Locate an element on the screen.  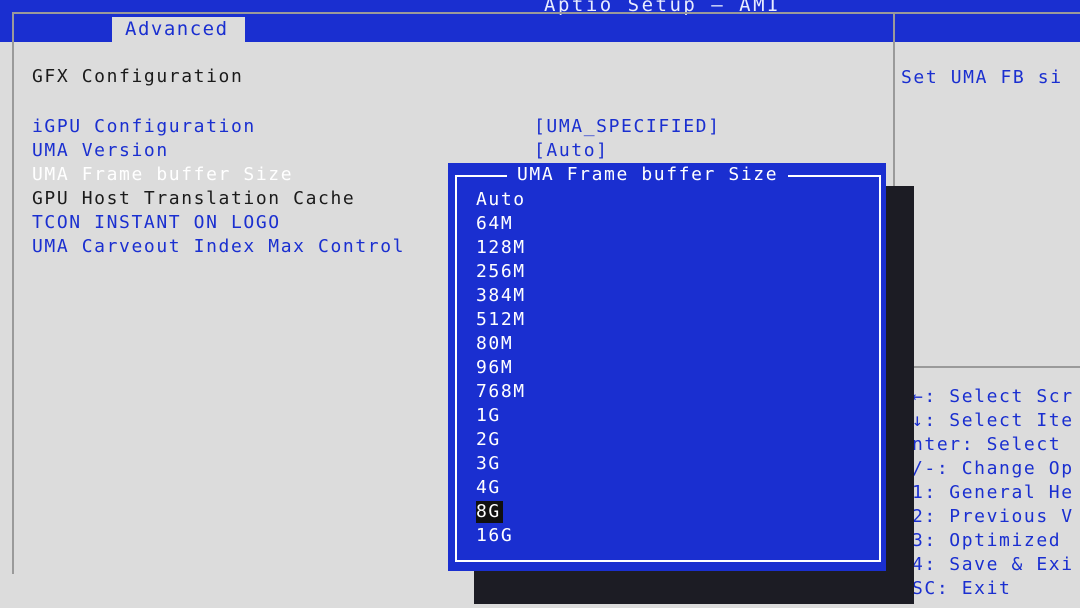
option-128m: 128M is located at coordinates (501, 248).